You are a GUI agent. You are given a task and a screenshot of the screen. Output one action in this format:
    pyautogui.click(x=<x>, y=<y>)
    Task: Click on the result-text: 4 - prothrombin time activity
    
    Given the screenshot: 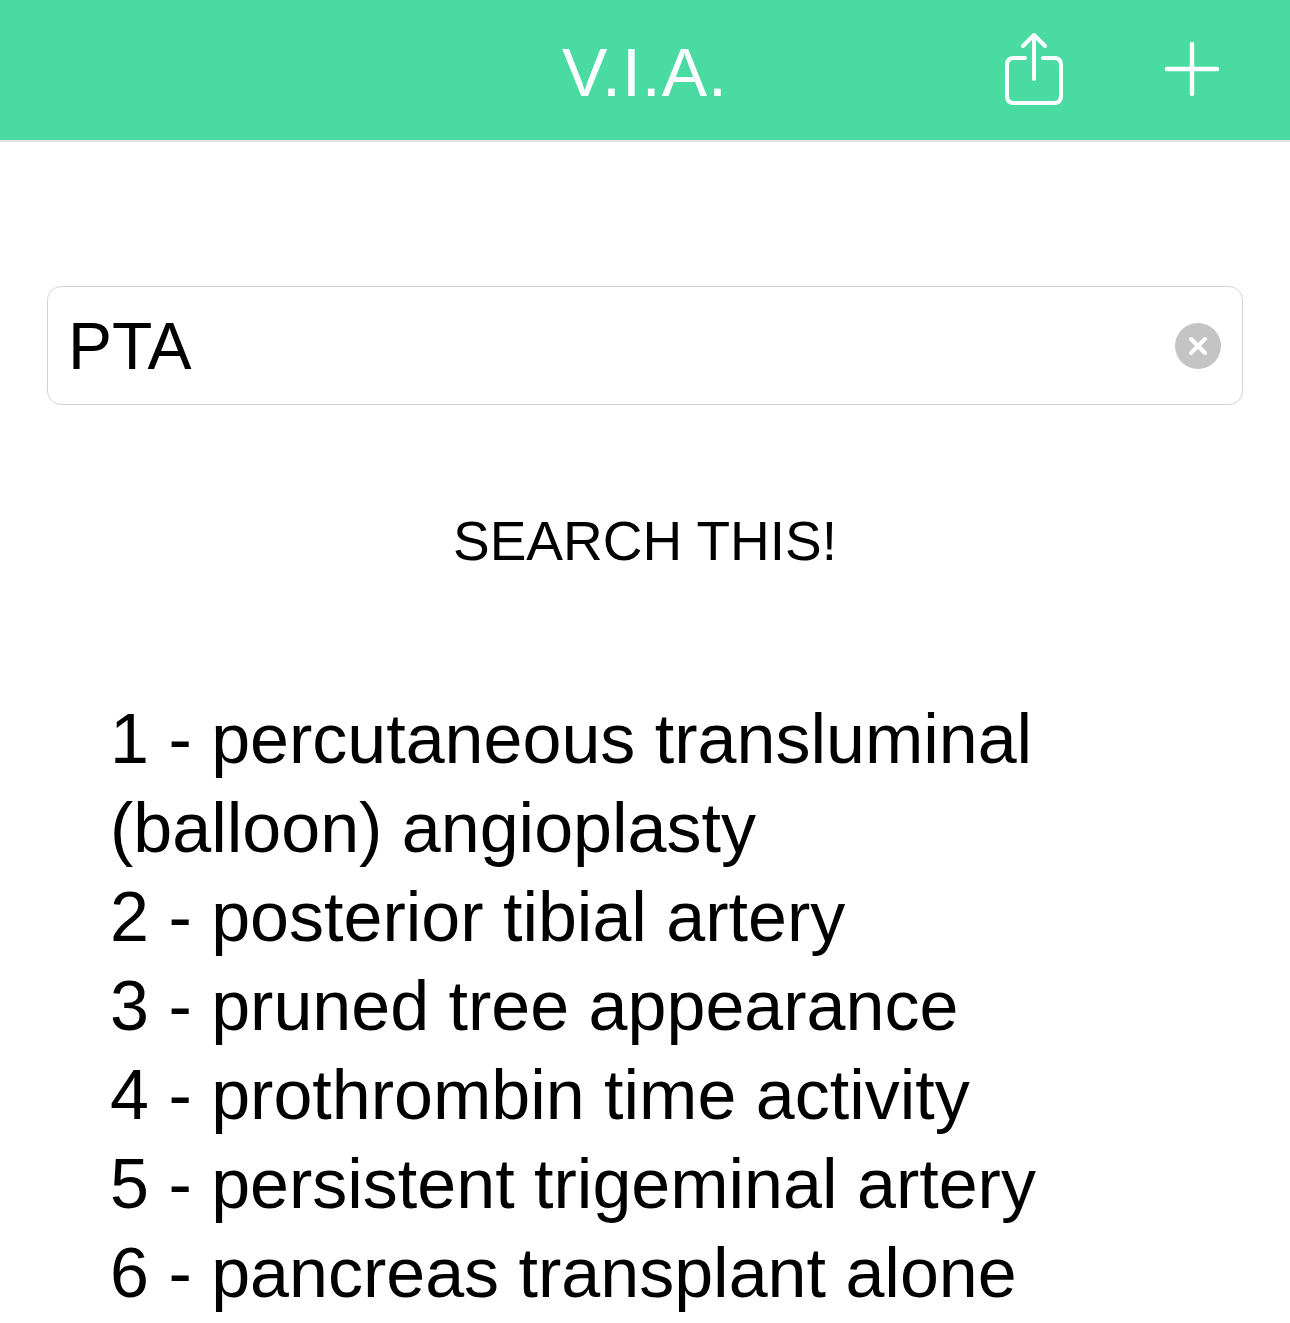 What is the action you would take?
    pyautogui.click(x=540, y=1095)
    